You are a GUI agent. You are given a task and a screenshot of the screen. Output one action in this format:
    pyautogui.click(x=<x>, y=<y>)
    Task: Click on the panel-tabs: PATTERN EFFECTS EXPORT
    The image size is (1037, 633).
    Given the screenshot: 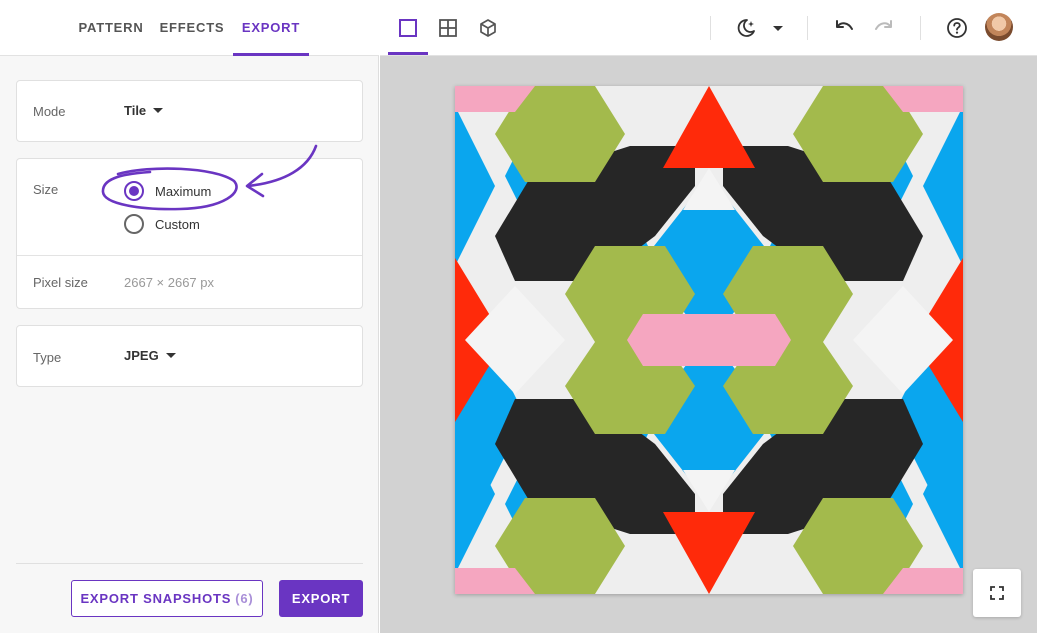 What is the action you would take?
    pyautogui.click(x=189, y=28)
    